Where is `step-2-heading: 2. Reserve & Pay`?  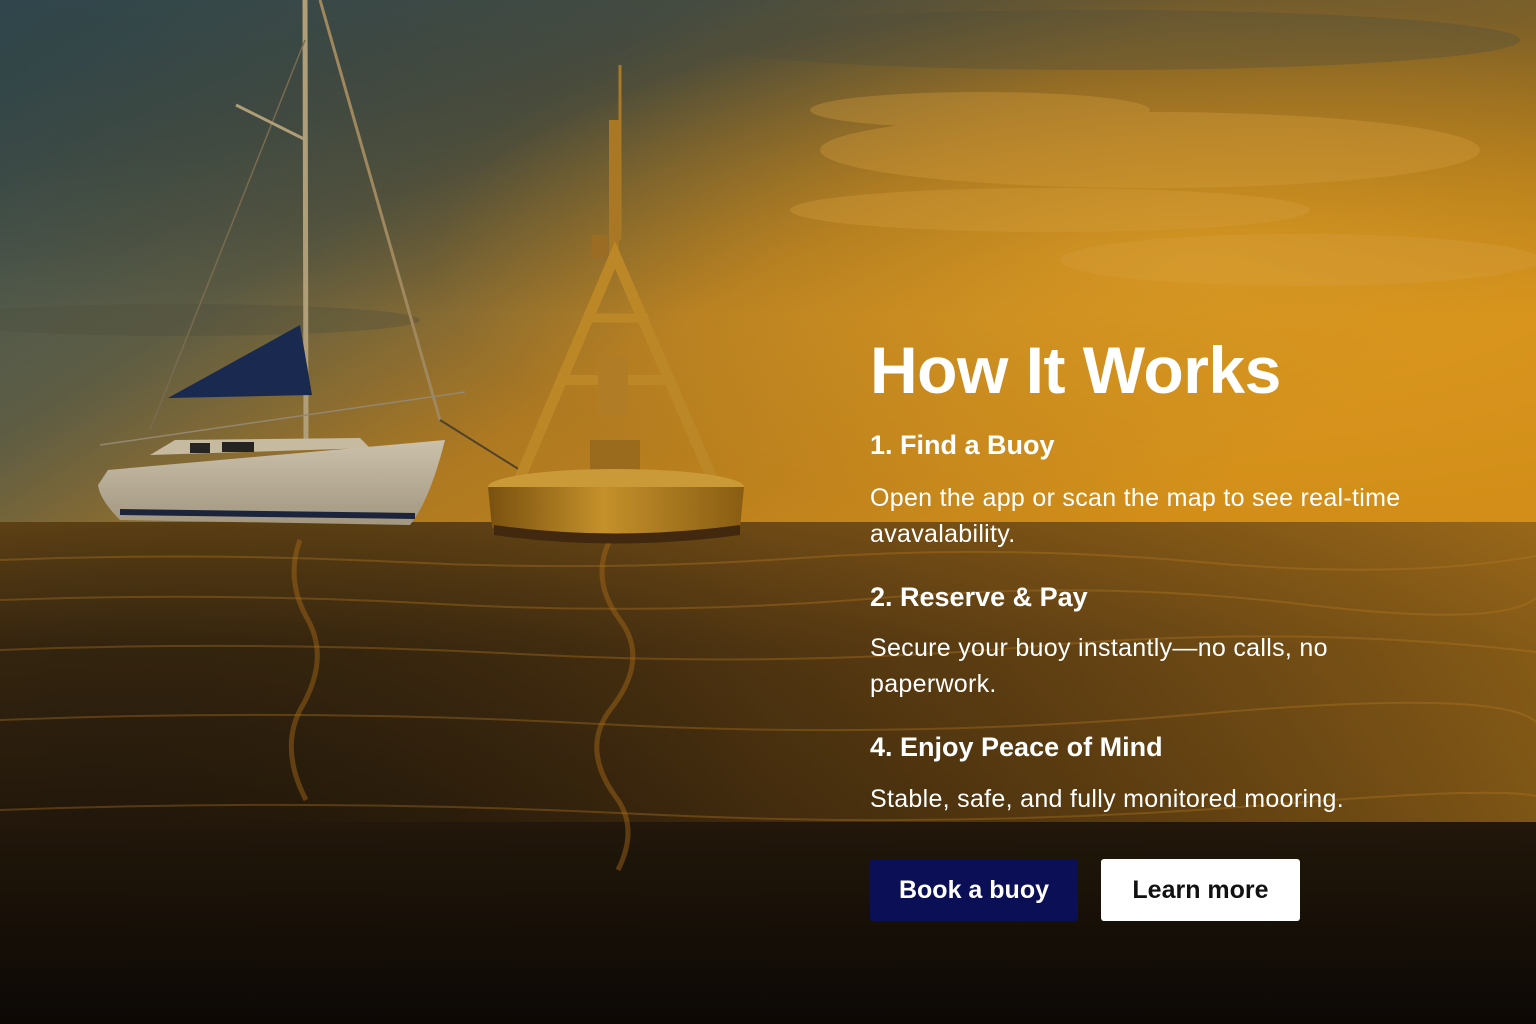
step-2-heading: 2. Reserve & Pay is located at coordinates (979, 597).